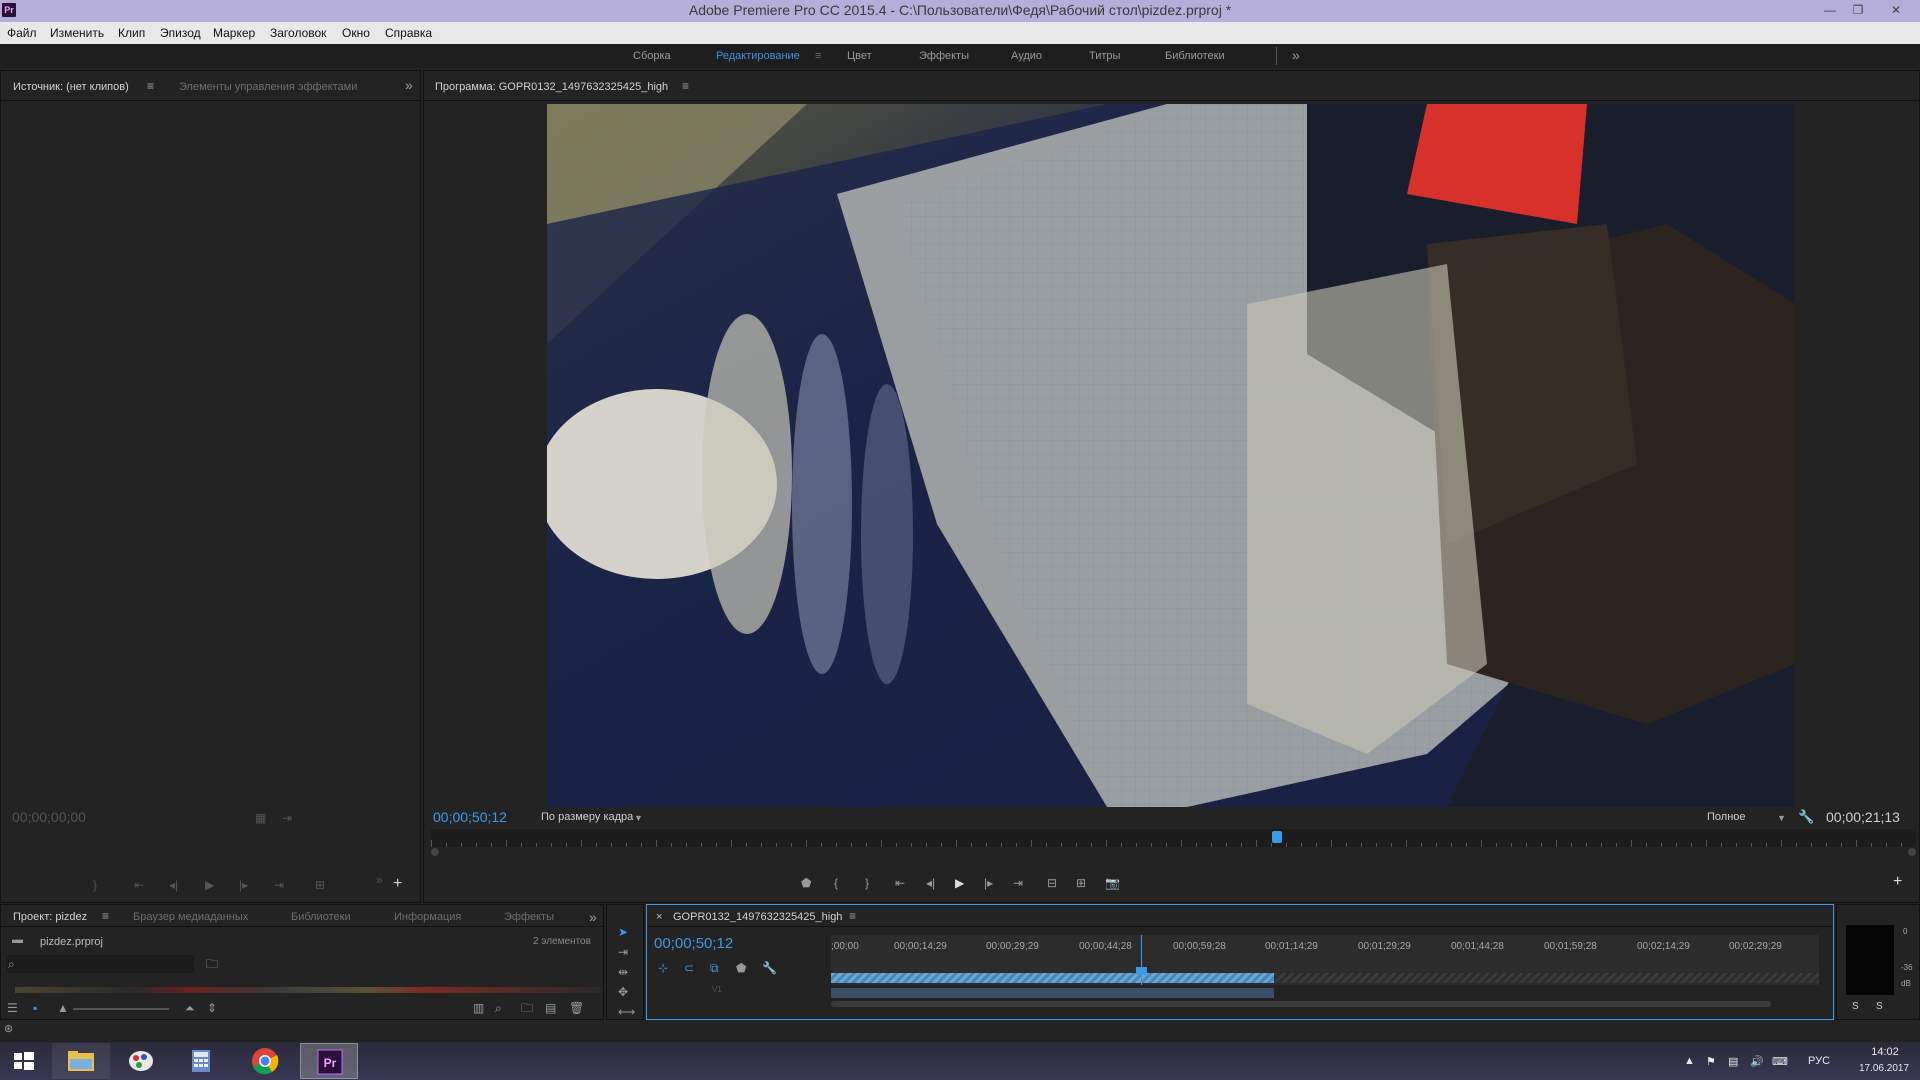 This screenshot has height=1080, width=1920. What do you see at coordinates (623, 992) in the screenshot?
I see `razor-tool-icon: ✥` at bounding box center [623, 992].